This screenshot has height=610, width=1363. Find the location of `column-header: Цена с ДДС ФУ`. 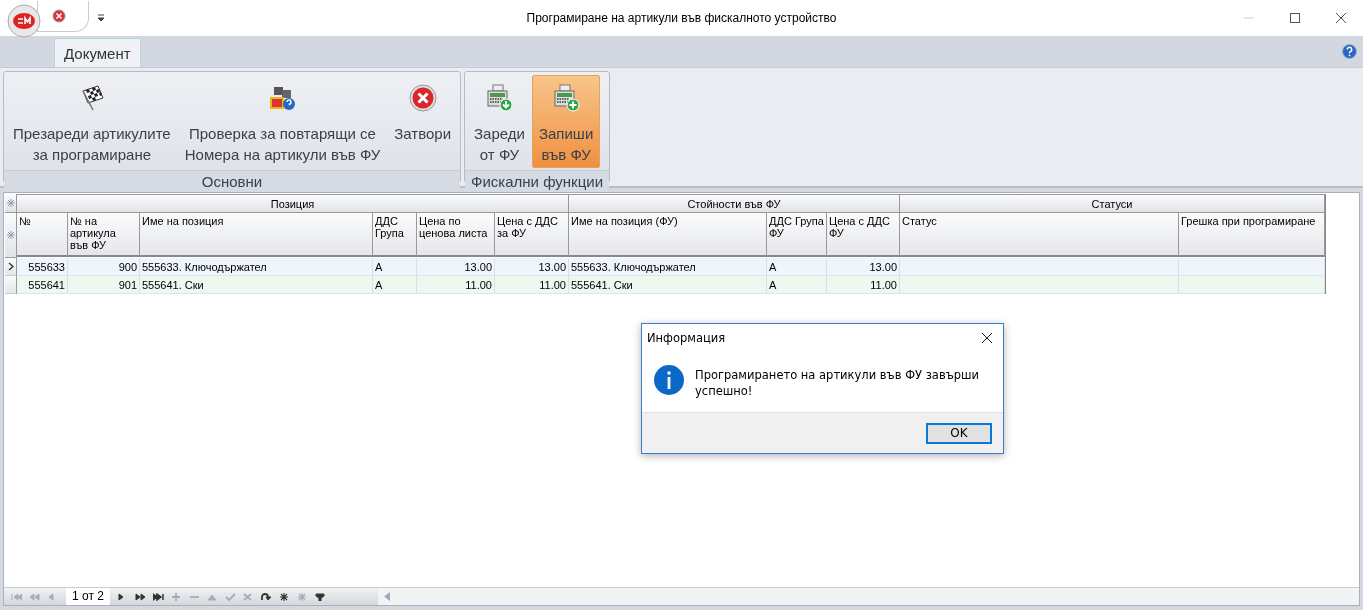

column-header: Цена с ДДС ФУ is located at coordinates (863, 235).